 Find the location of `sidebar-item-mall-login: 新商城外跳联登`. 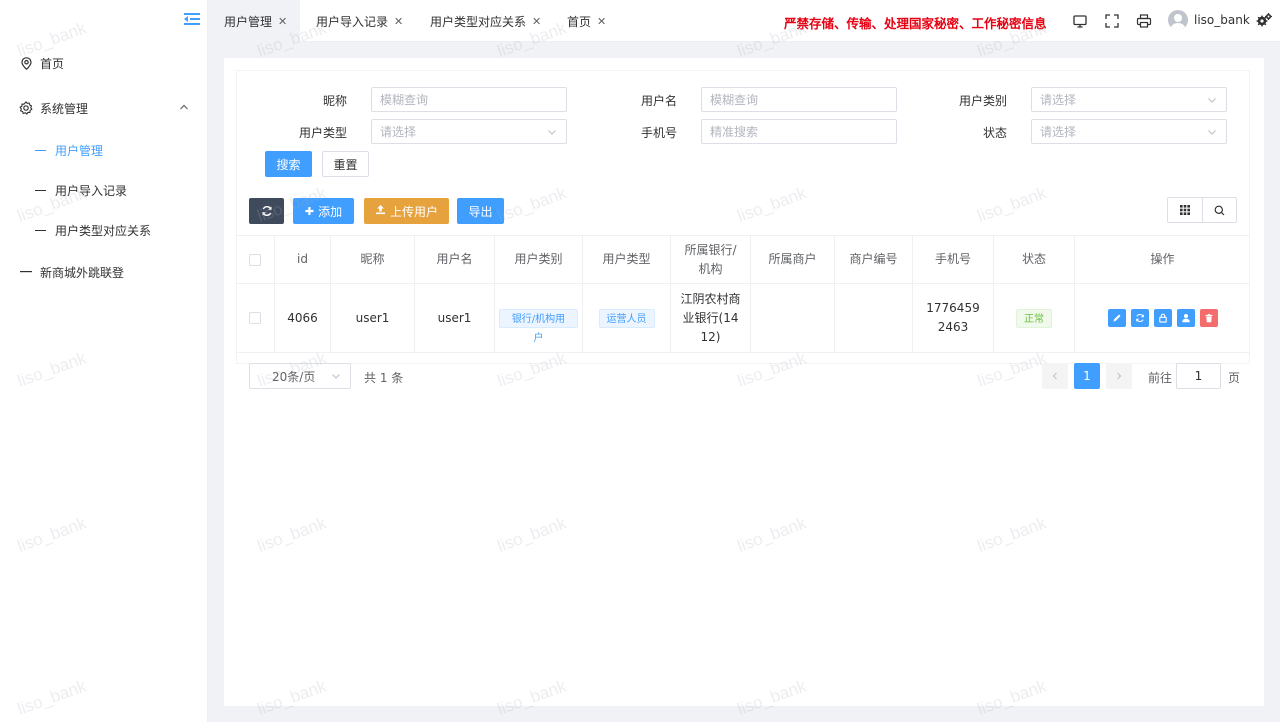

sidebar-item-mall-login: 新商城外跳联登 is located at coordinates (104, 272).